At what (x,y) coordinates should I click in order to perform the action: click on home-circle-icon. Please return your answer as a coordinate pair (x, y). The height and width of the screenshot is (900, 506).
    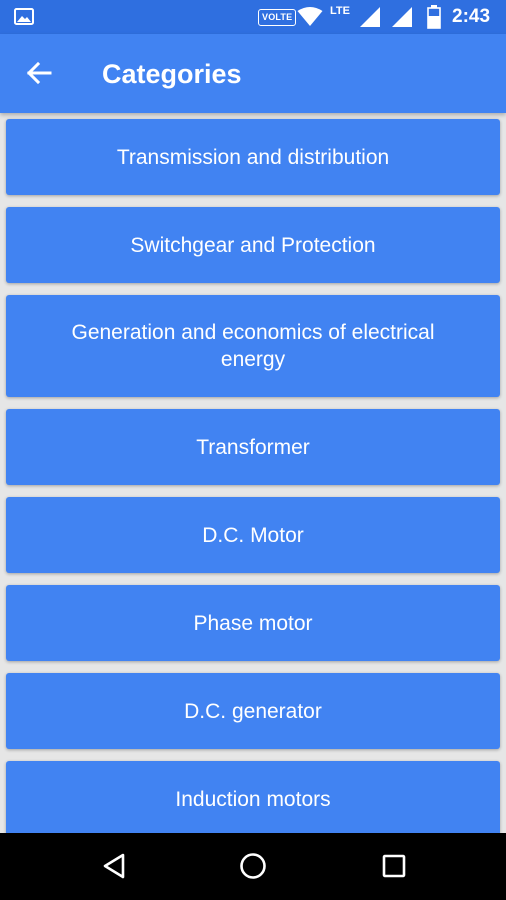
    Looking at the image, I should click on (253, 866).